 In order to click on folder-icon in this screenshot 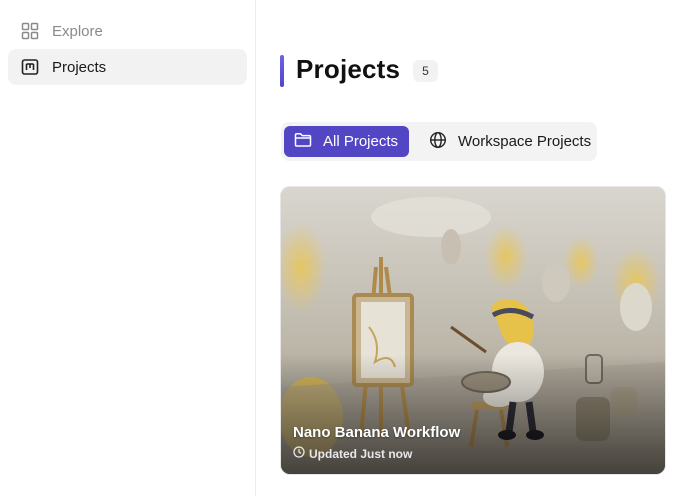, I will do `click(303, 142)`.